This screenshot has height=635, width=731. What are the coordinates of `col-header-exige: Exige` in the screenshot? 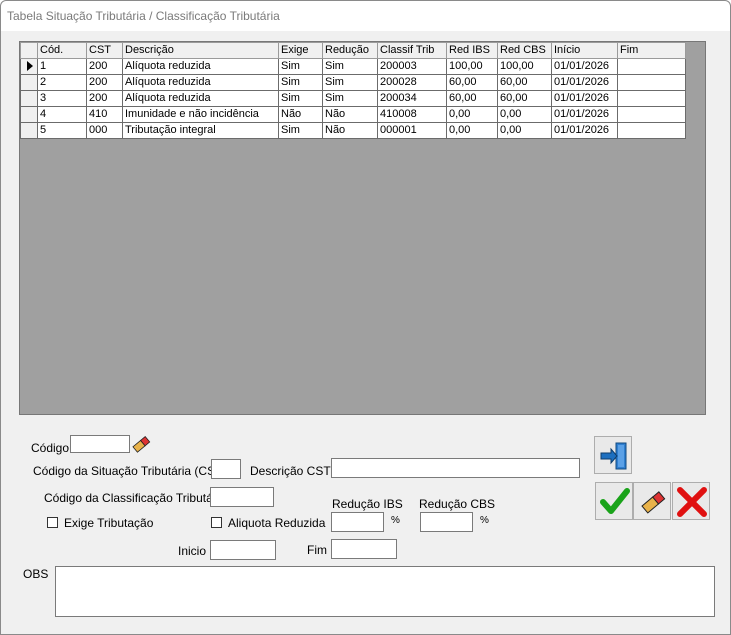 It's located at (300, 50).